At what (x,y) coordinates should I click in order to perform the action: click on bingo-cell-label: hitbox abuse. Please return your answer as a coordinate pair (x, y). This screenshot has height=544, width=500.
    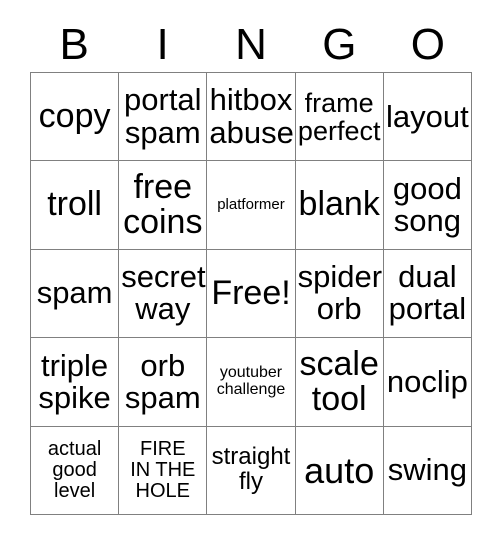
    Looking at the image, I should click on (251, 116).